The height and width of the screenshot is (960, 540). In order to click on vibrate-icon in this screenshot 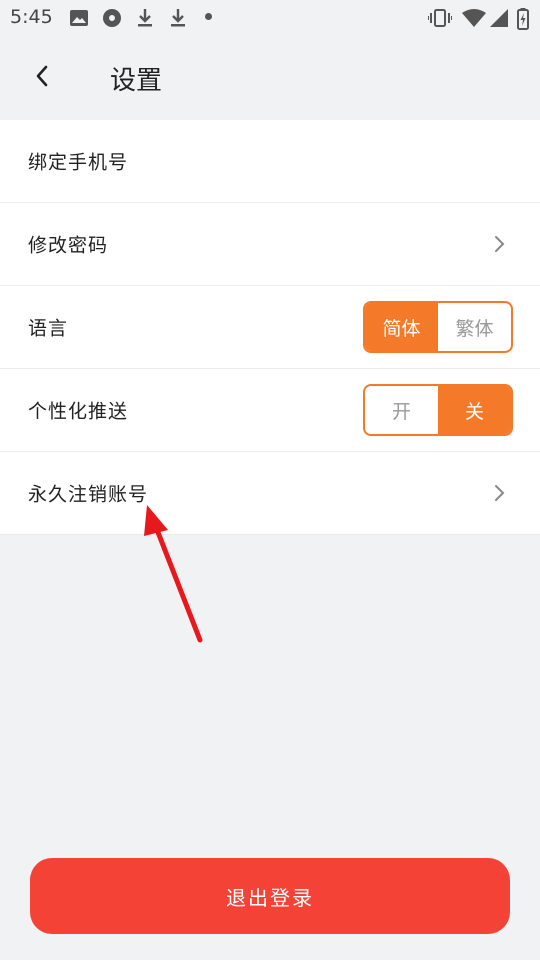, I will do `click(440, 18)`.